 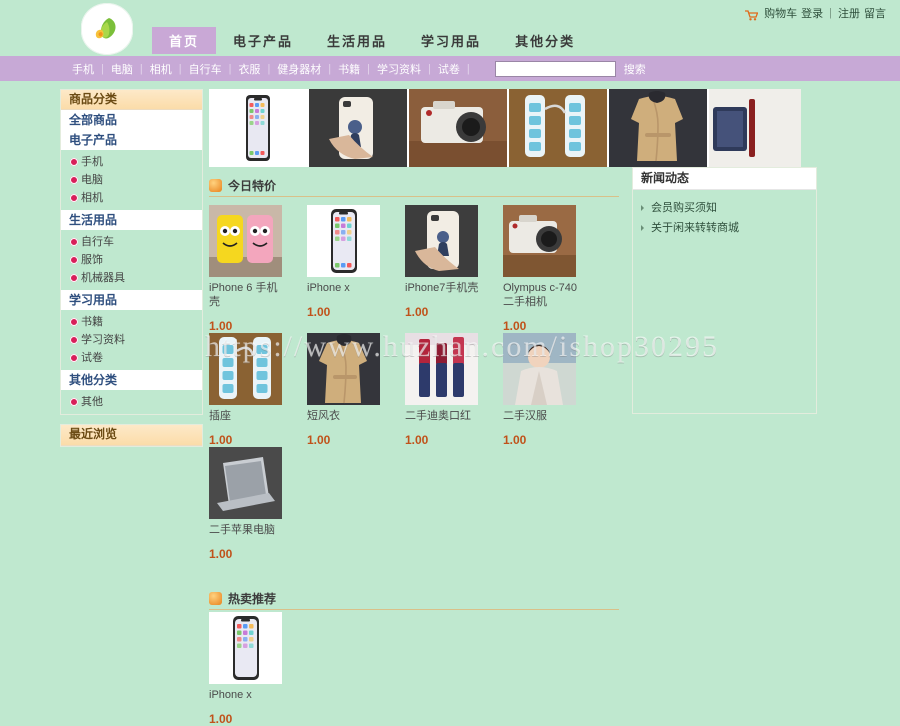 What do you see at coordinates (359, 128) in the screenshot?
I see `banner-slide-phone-case` at bounding box center [359, 128].